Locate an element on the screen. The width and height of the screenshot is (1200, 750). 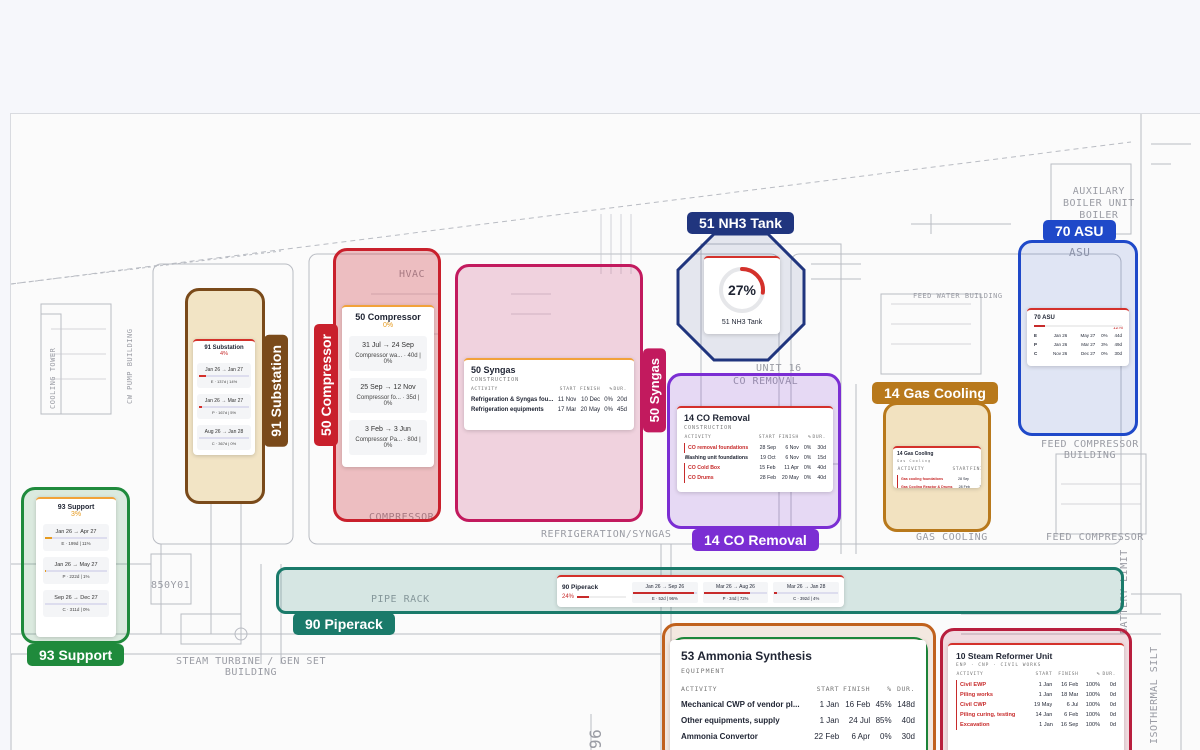
nh3-progress-ring: 27% is located at coordinates (742, 290).